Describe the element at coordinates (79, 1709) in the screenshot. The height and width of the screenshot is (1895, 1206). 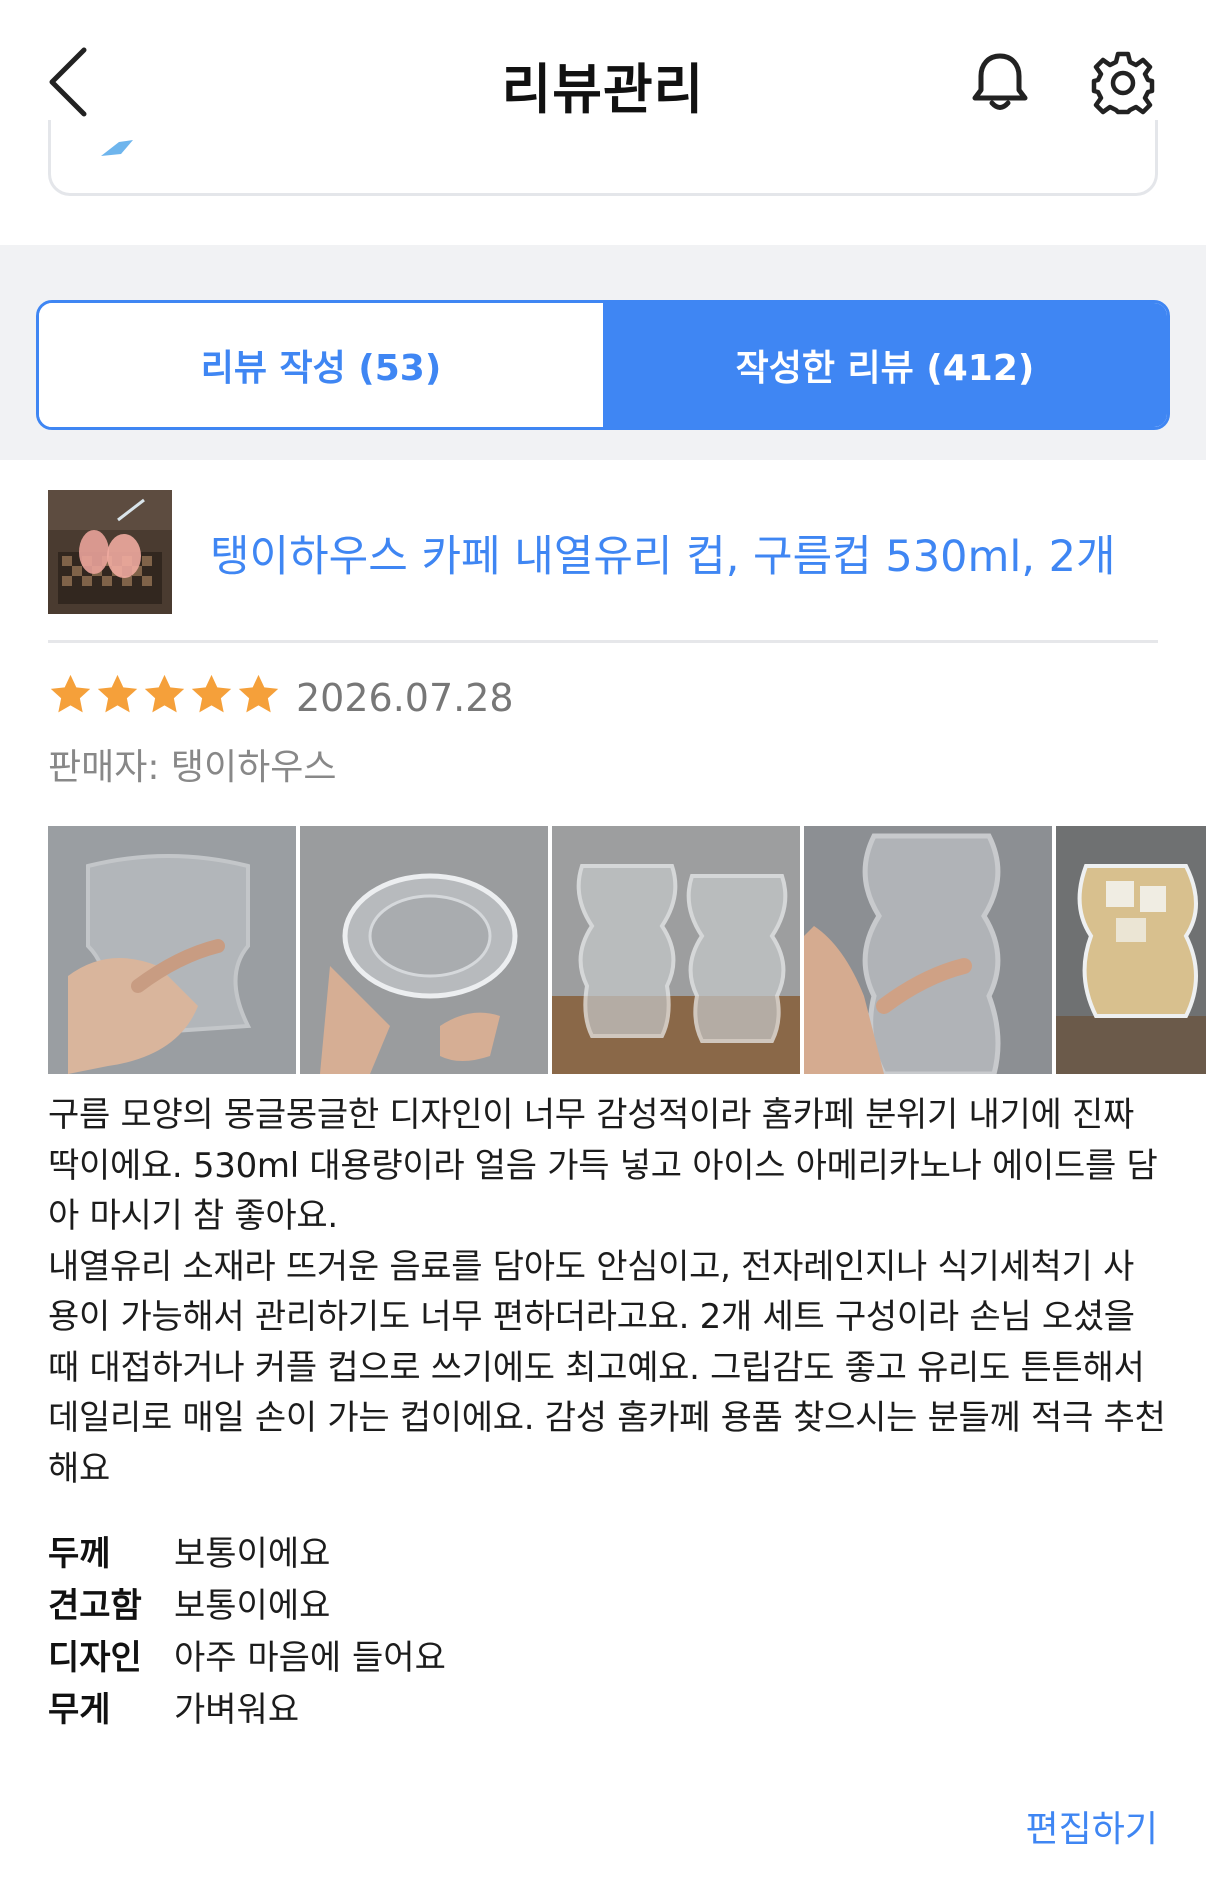
I see `attribute-label: 무게` at that location.